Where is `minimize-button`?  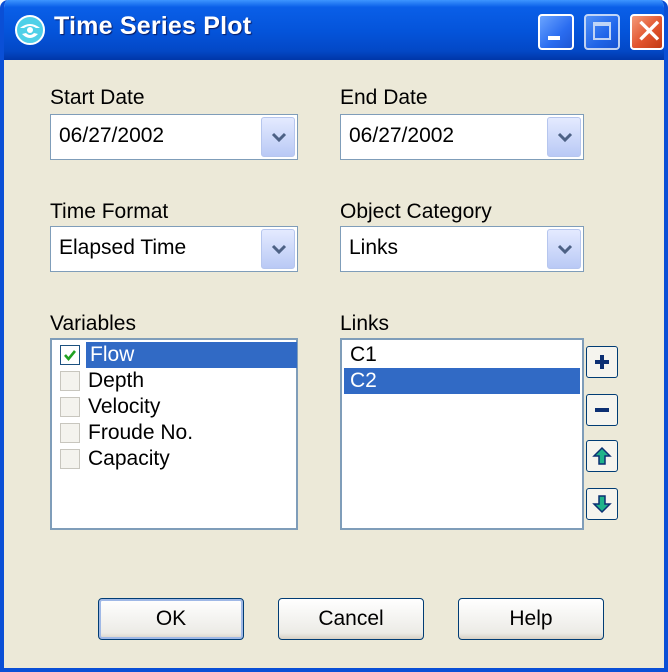
minimize-button is located at coordinates (556, 32).